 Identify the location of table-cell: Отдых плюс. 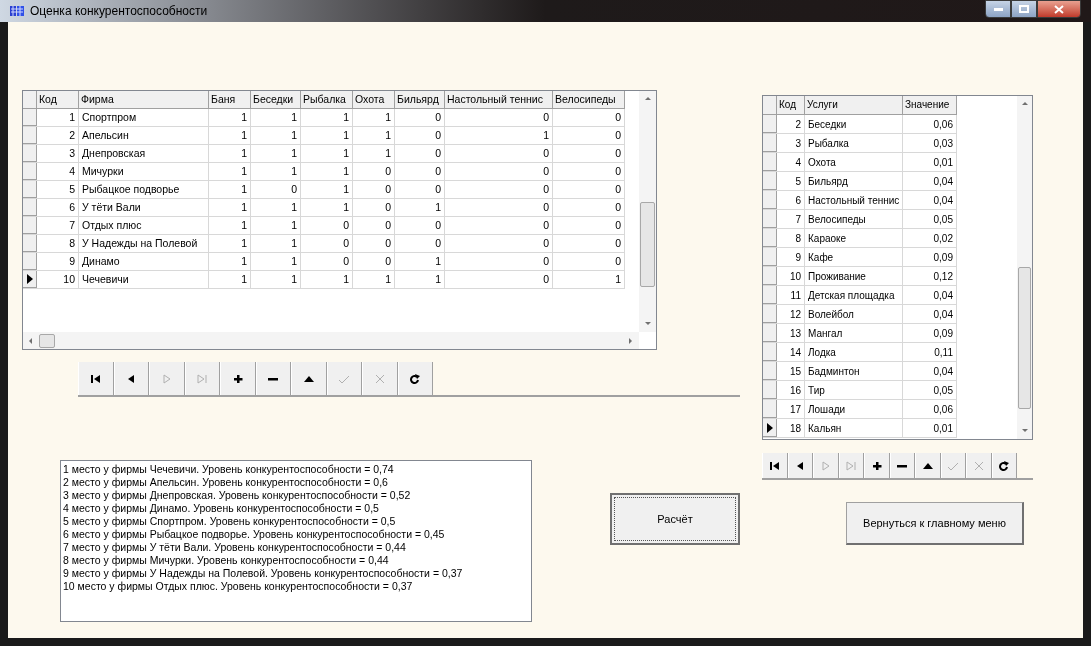
(144, 225).